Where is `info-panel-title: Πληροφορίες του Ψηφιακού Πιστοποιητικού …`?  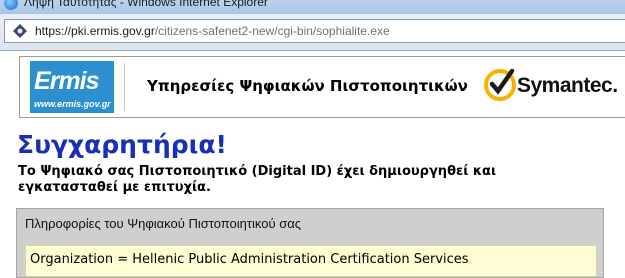
info-panel-title: Πληροφορίες του Ψηφιακού Πιστοποιητικού … is located at coordinates (163, 223).